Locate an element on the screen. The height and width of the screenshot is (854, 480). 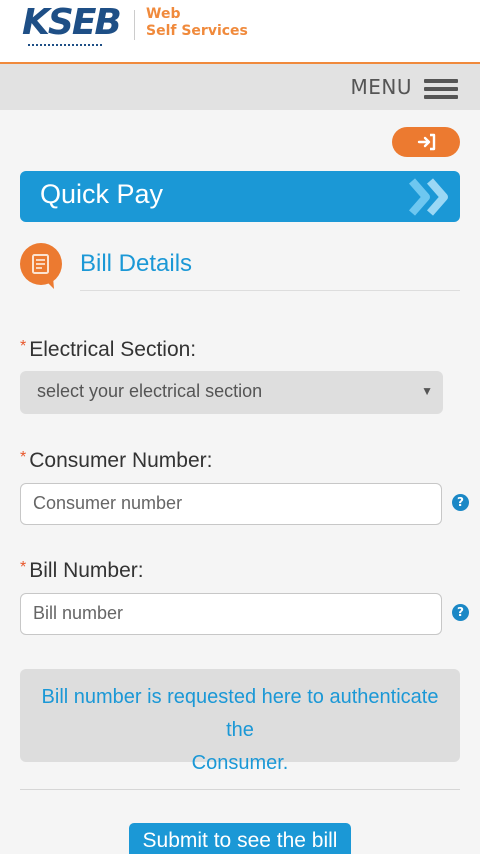
electrical-section-select-value: select your electrical section is located at coordinates (150, 391).